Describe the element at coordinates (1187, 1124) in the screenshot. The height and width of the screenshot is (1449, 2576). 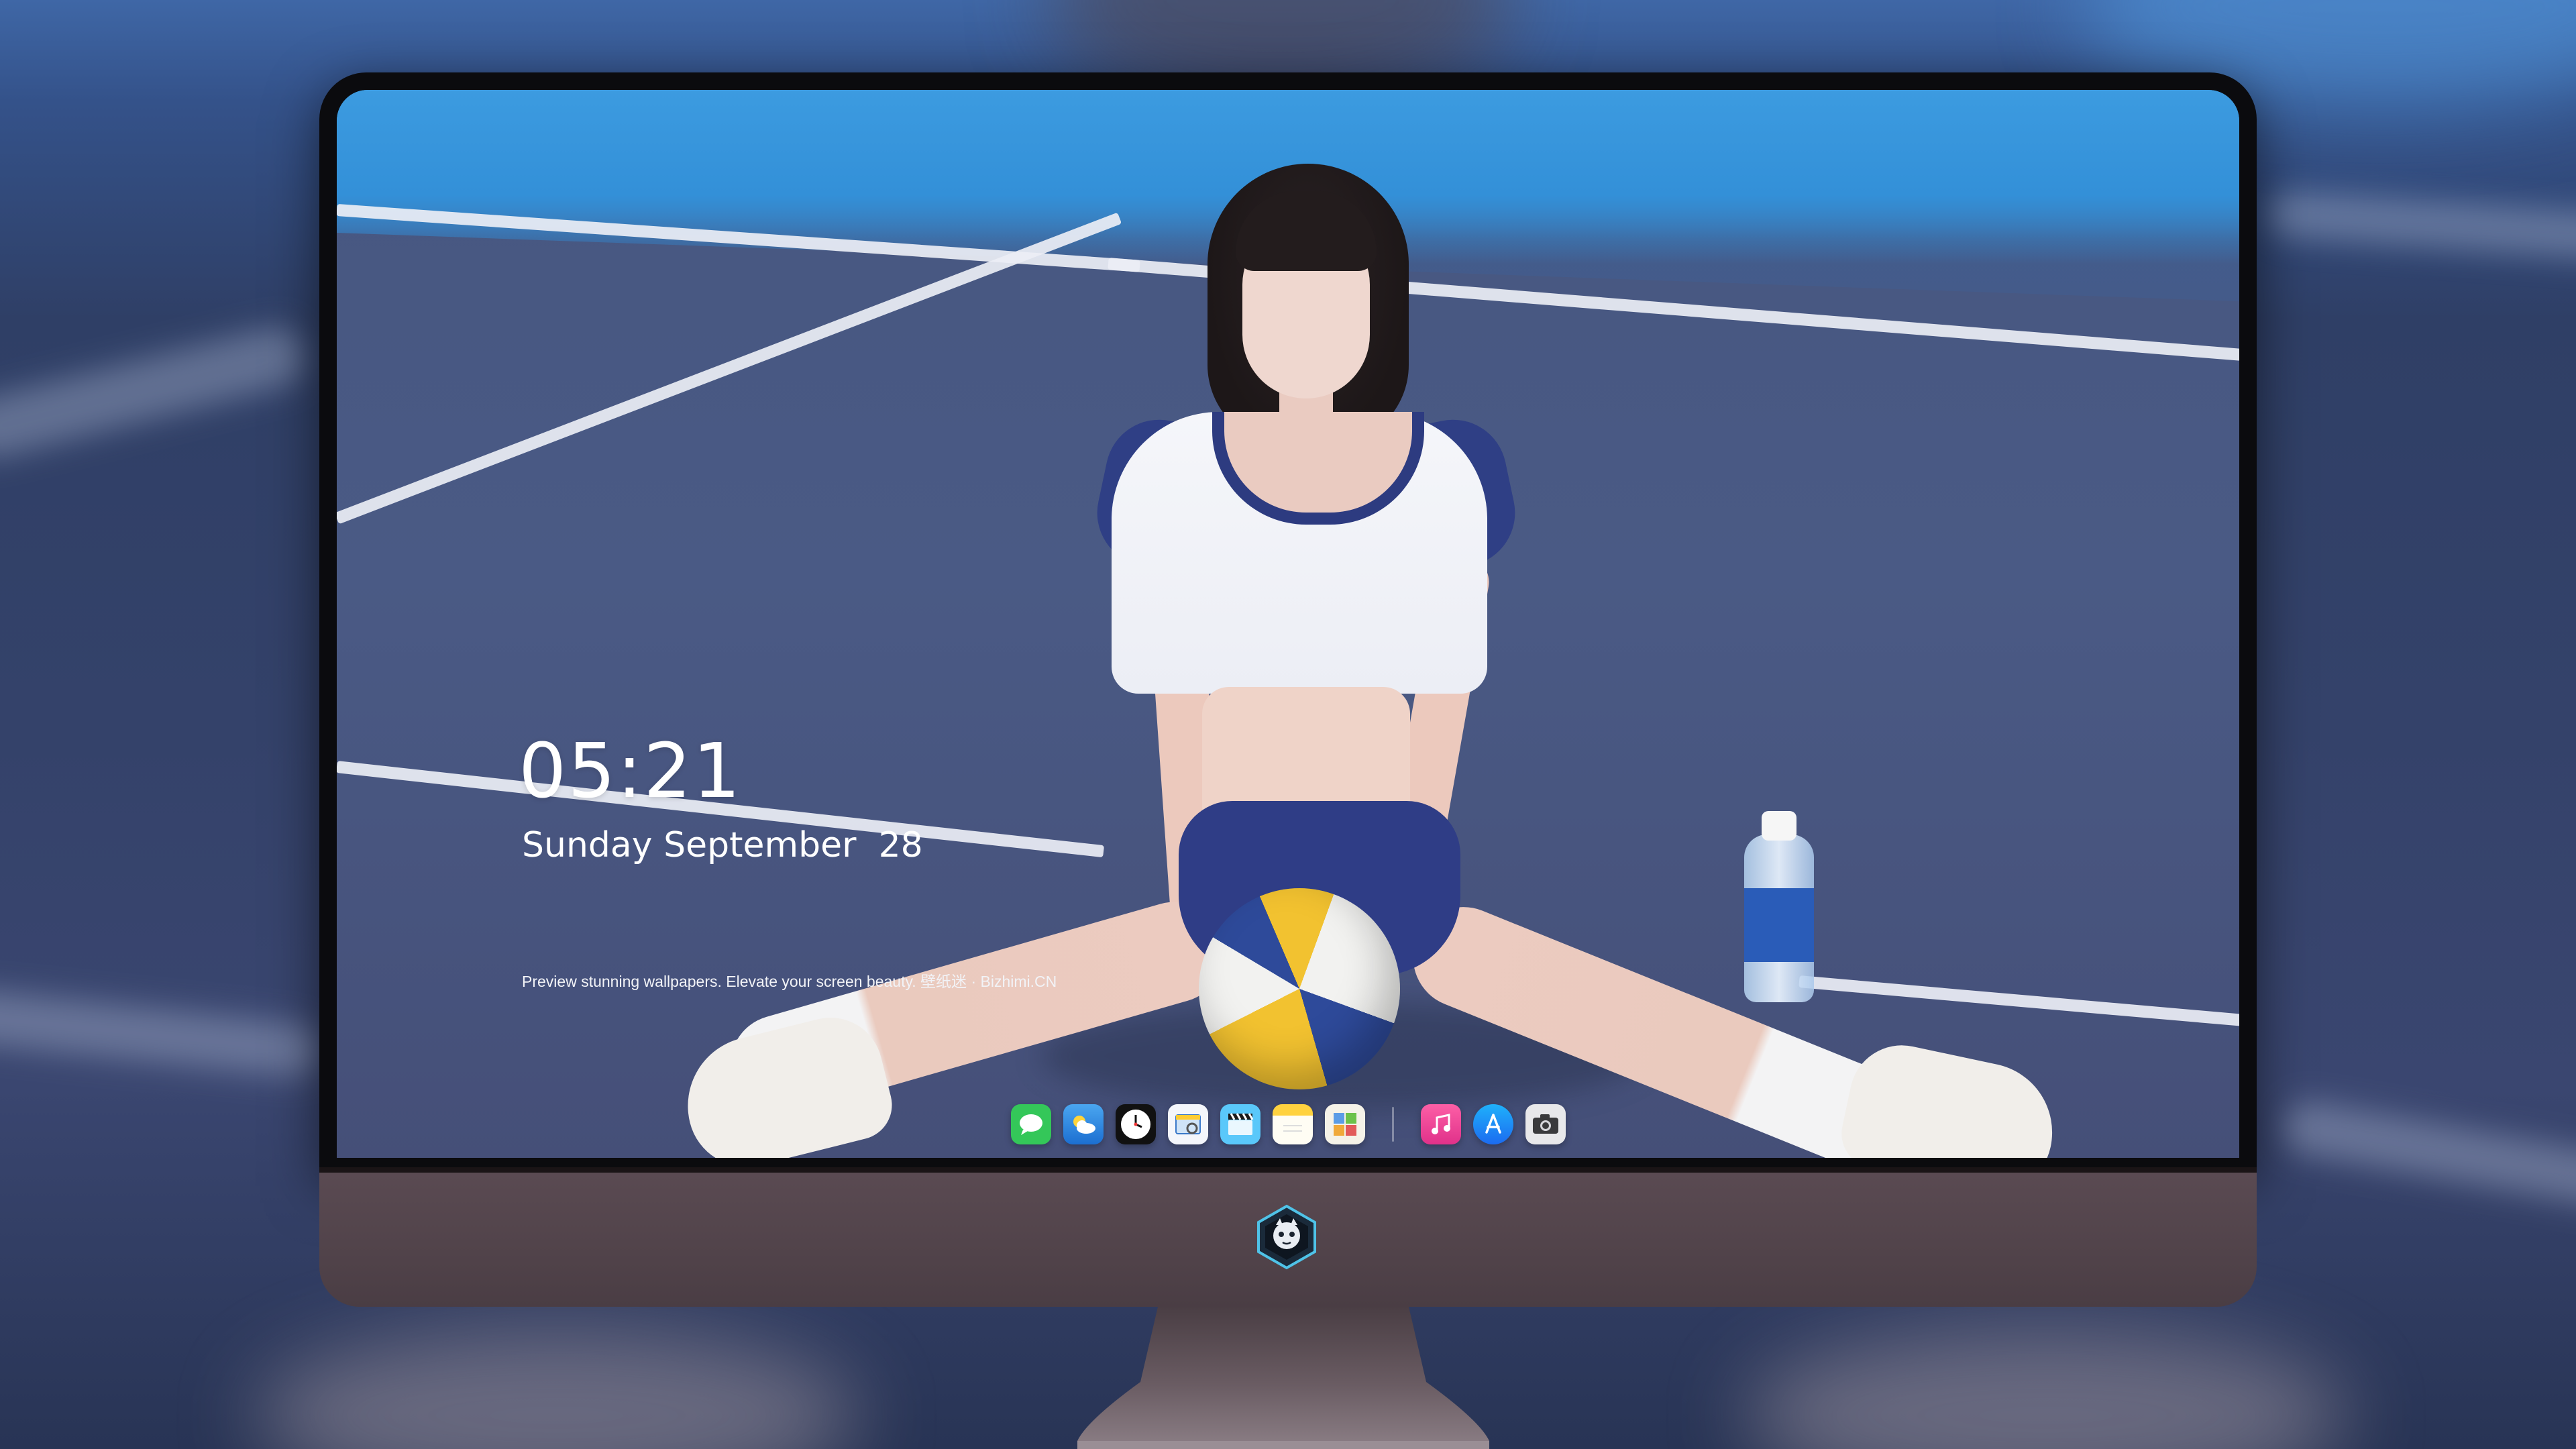
I see `preview-icon` at that location.